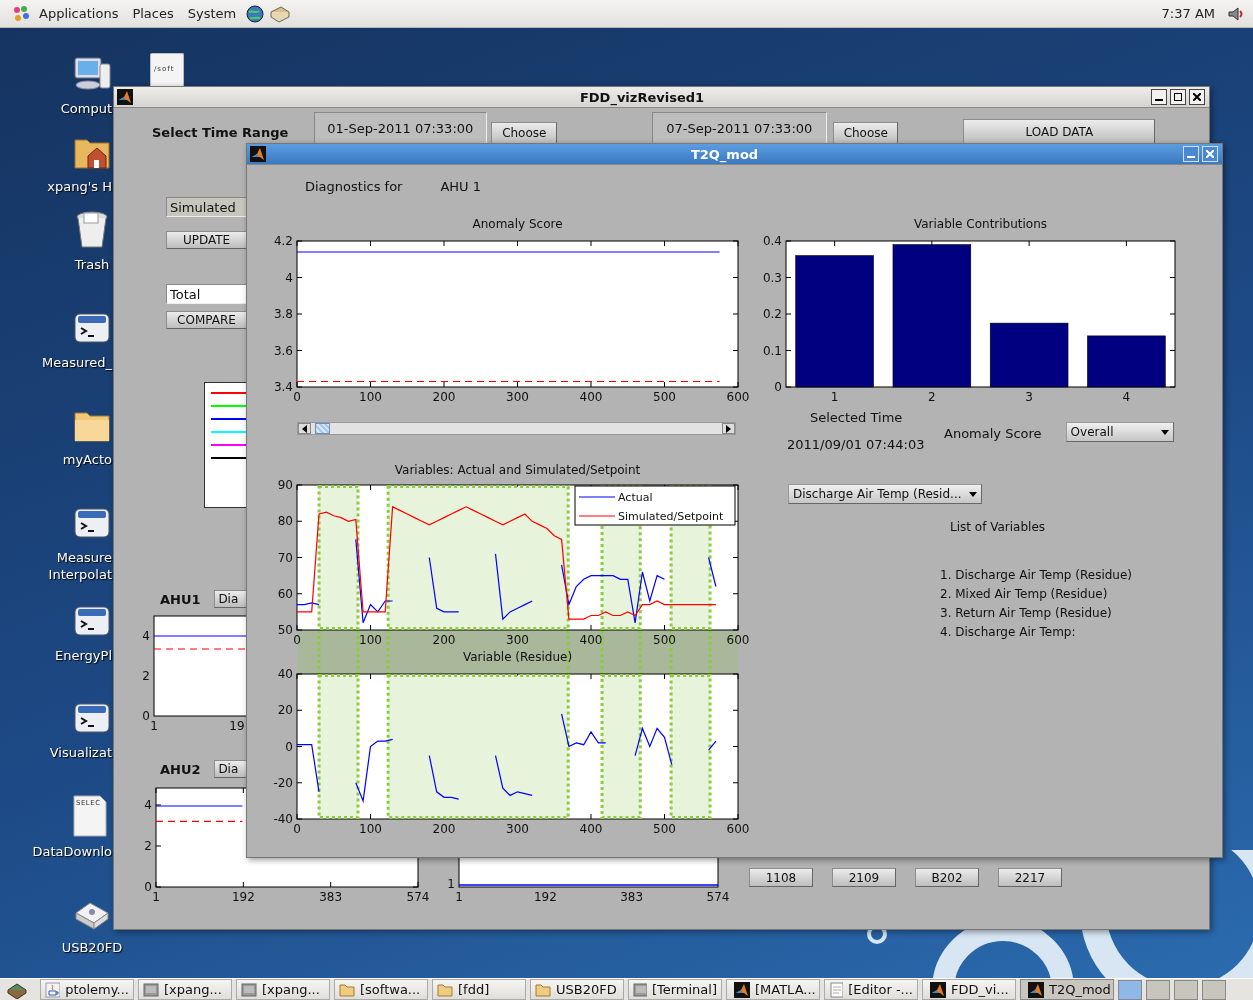 This screenshot has height=1000, width=1253. What do you see at coordinates (640, 989) in the screenshot?
I see `terminal-icon` at bounding box center [640, 989].